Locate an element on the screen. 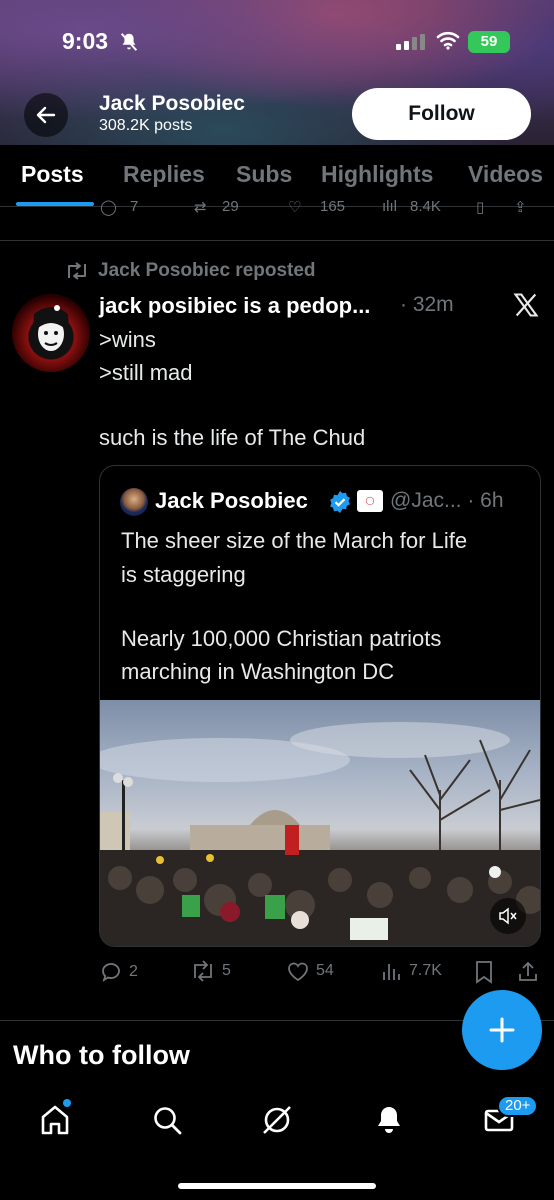  plus-icon is located at coordinates (502, 1030).